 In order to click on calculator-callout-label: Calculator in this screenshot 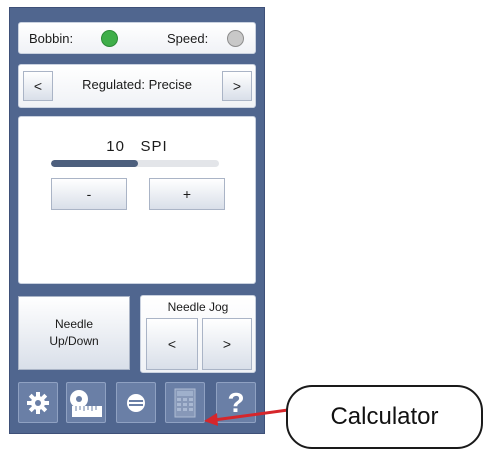, I will do `click(384, 416)`.